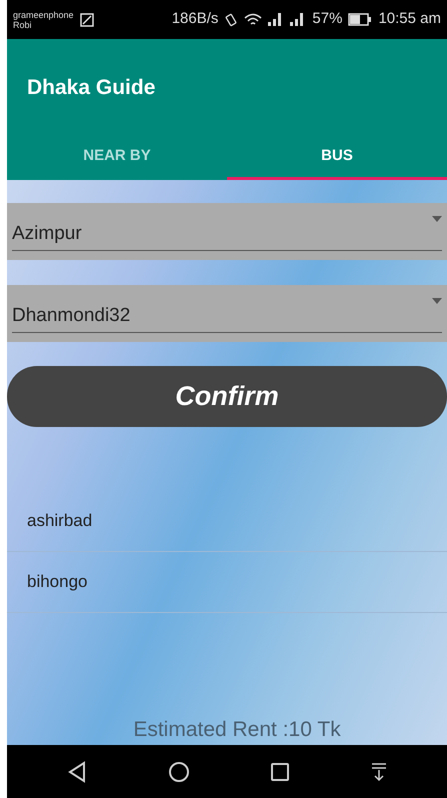 The width and height of the screenshot is (447, 798). I want to click on bus-list-item: ashirbad, so click(227, 521).